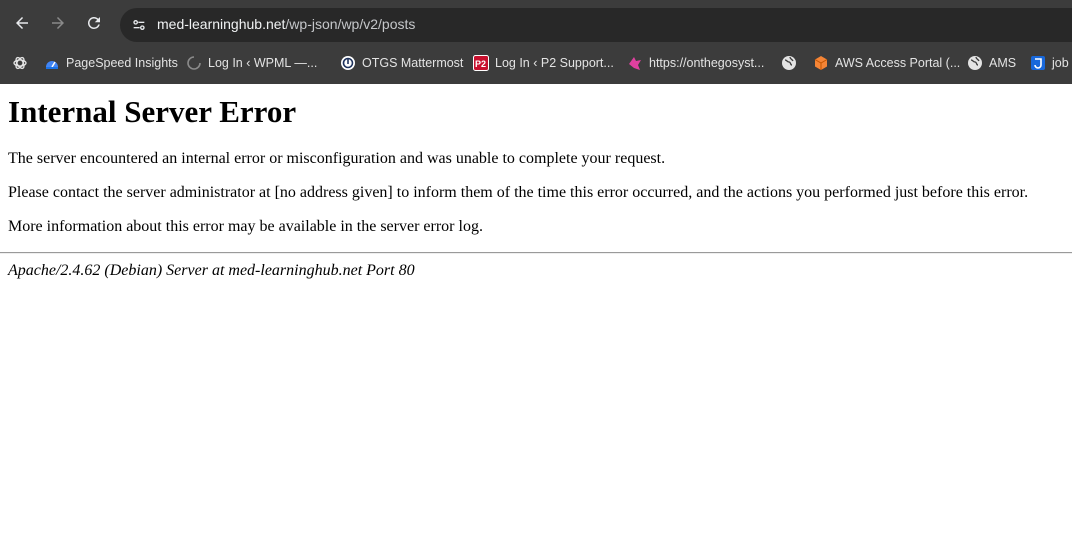 The height and width of the screenshot is (535, 1072). Describe the element at coordinates (58, 23) in the screenshot. I see `forward-arrow-icon` at that location.